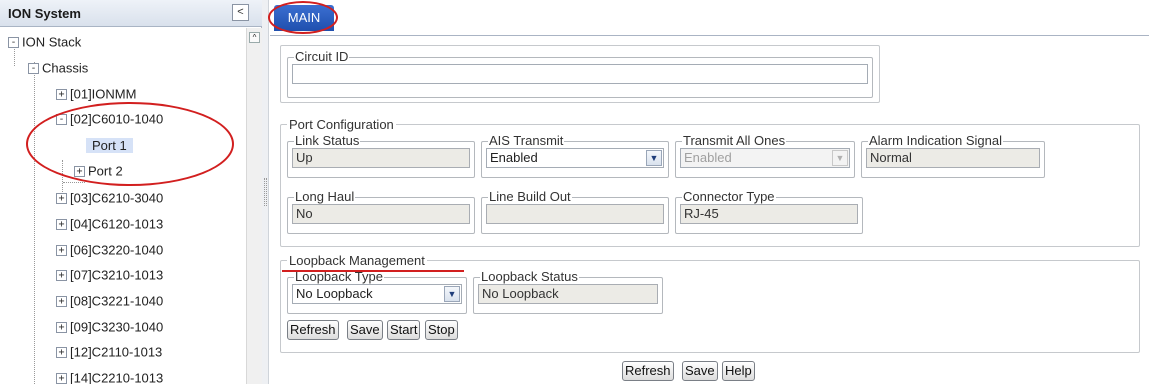 The width and height of the screenshot is (1149, 384). What do you see at coordinates (65, 68) in the screenshot?
I see `tree-node-label: Chassis` at bounding box center [65, 68].